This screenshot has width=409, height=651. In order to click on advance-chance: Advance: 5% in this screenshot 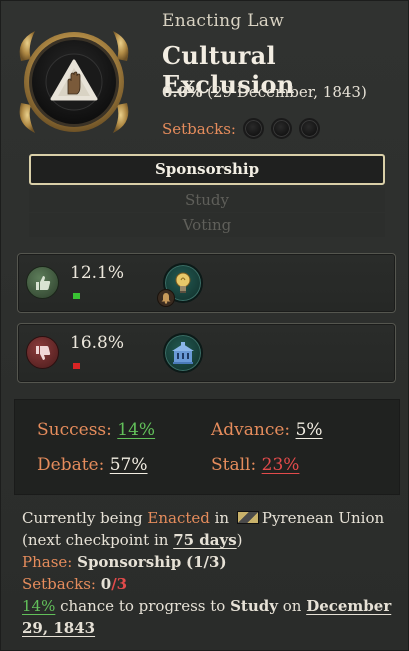, I will do `click(267, 430)`.